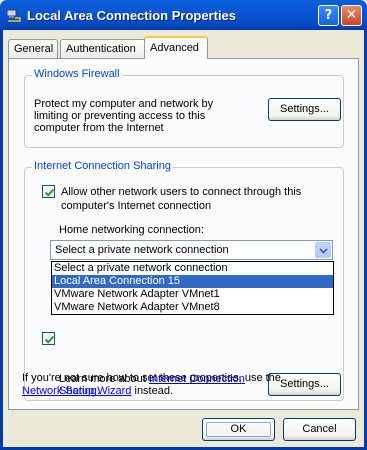 Image resolution: width=367 pixels, height=450 pixels. Describe the element at coordinates (142, 250) in the screenshot. I see `select-value: Select a private network connection` at that location.